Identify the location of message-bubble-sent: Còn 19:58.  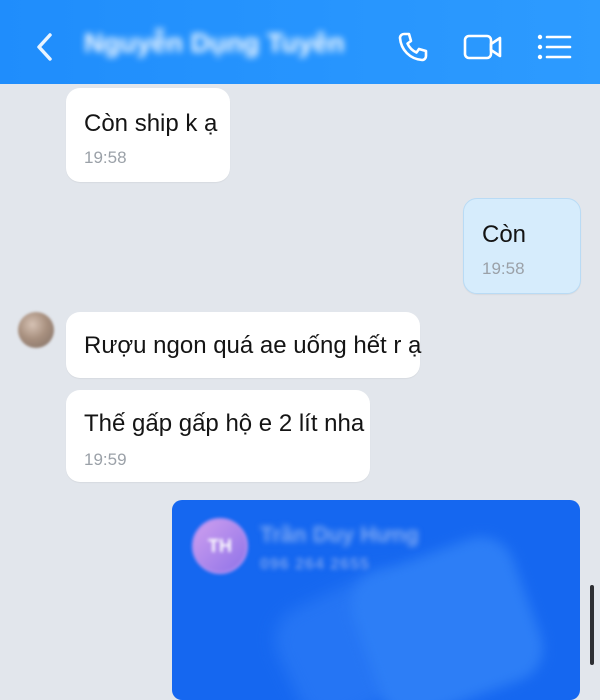
(522, 246).